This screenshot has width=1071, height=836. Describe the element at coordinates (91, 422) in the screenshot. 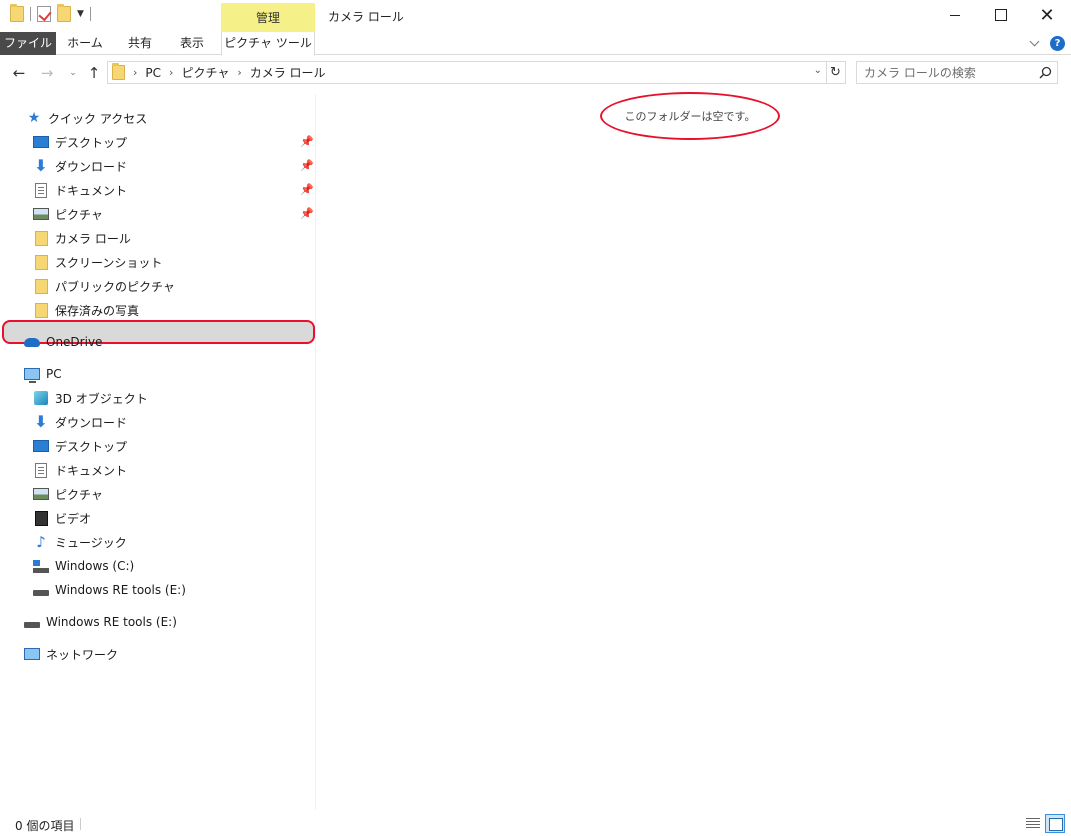

I see `nav-label: ダウンロード` at that location.